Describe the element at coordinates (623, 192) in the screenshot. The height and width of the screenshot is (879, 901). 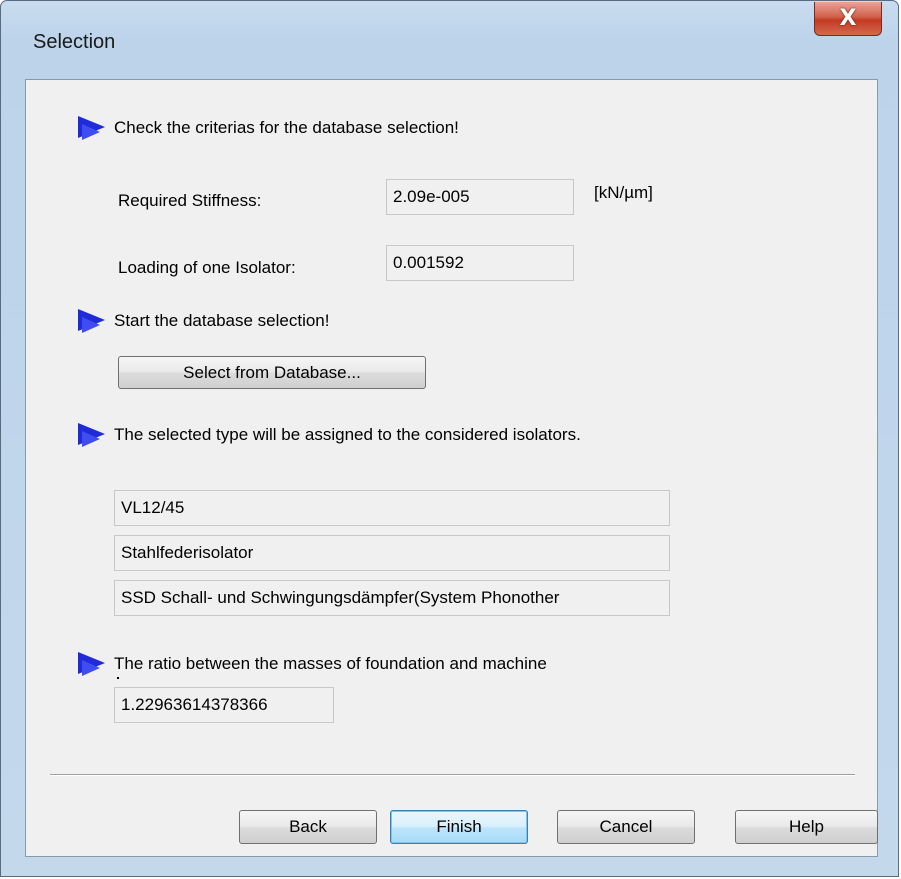
I see `stiffness-unit-label: [kN/µm]` at that location.